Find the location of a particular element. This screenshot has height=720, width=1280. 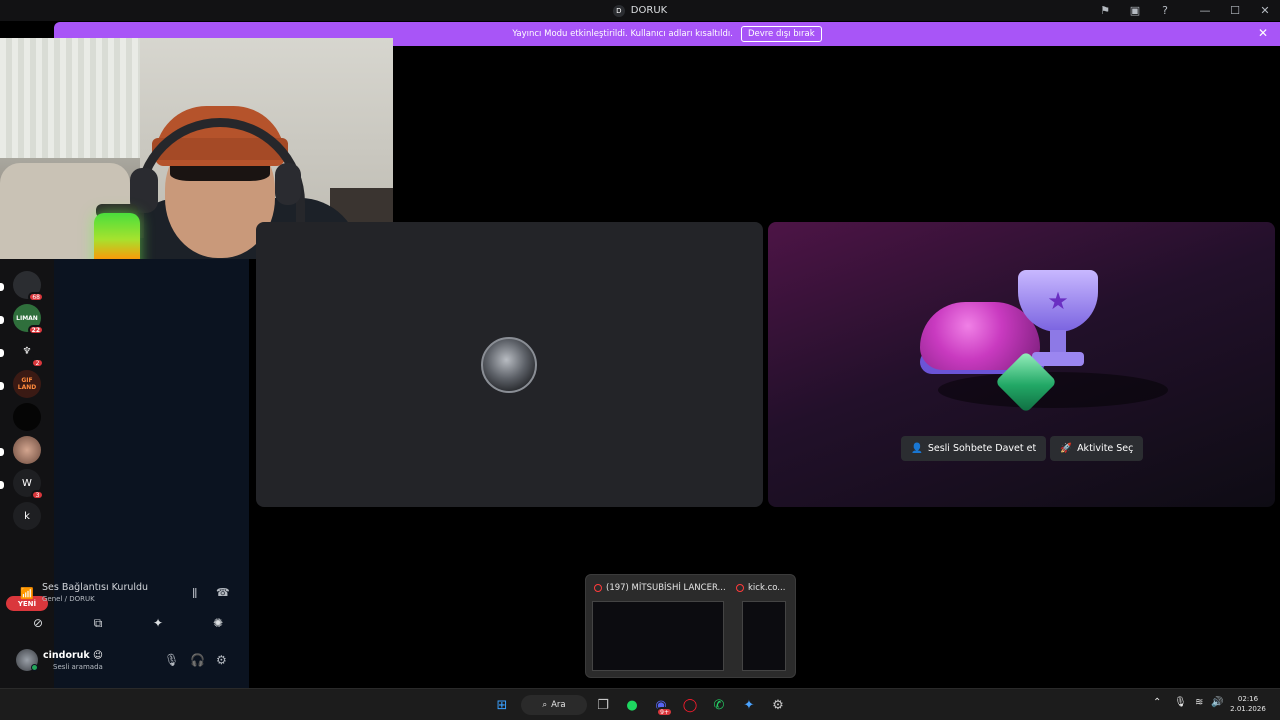

spotify-icon: ● is located at coordinates (632, 705).